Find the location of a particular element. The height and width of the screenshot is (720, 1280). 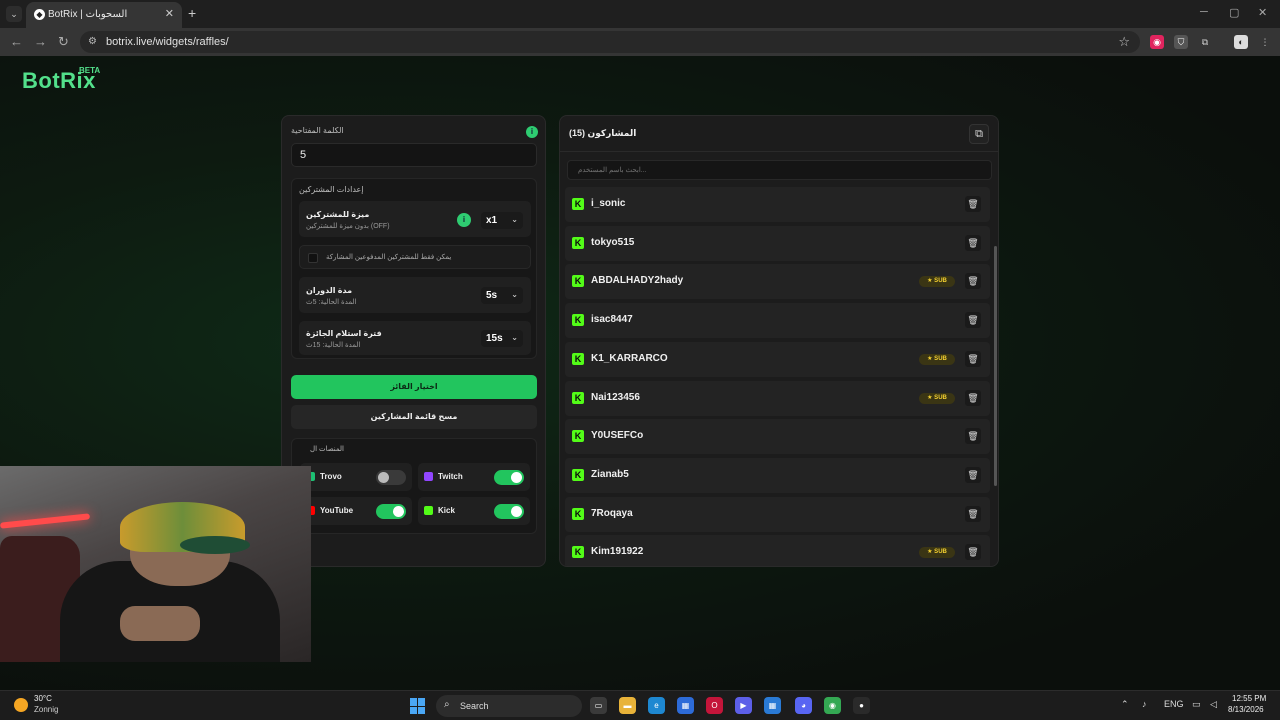

participant-row: K K1_KARRARCO ★ SUB 🗑 is located at coordinates (777, 359).